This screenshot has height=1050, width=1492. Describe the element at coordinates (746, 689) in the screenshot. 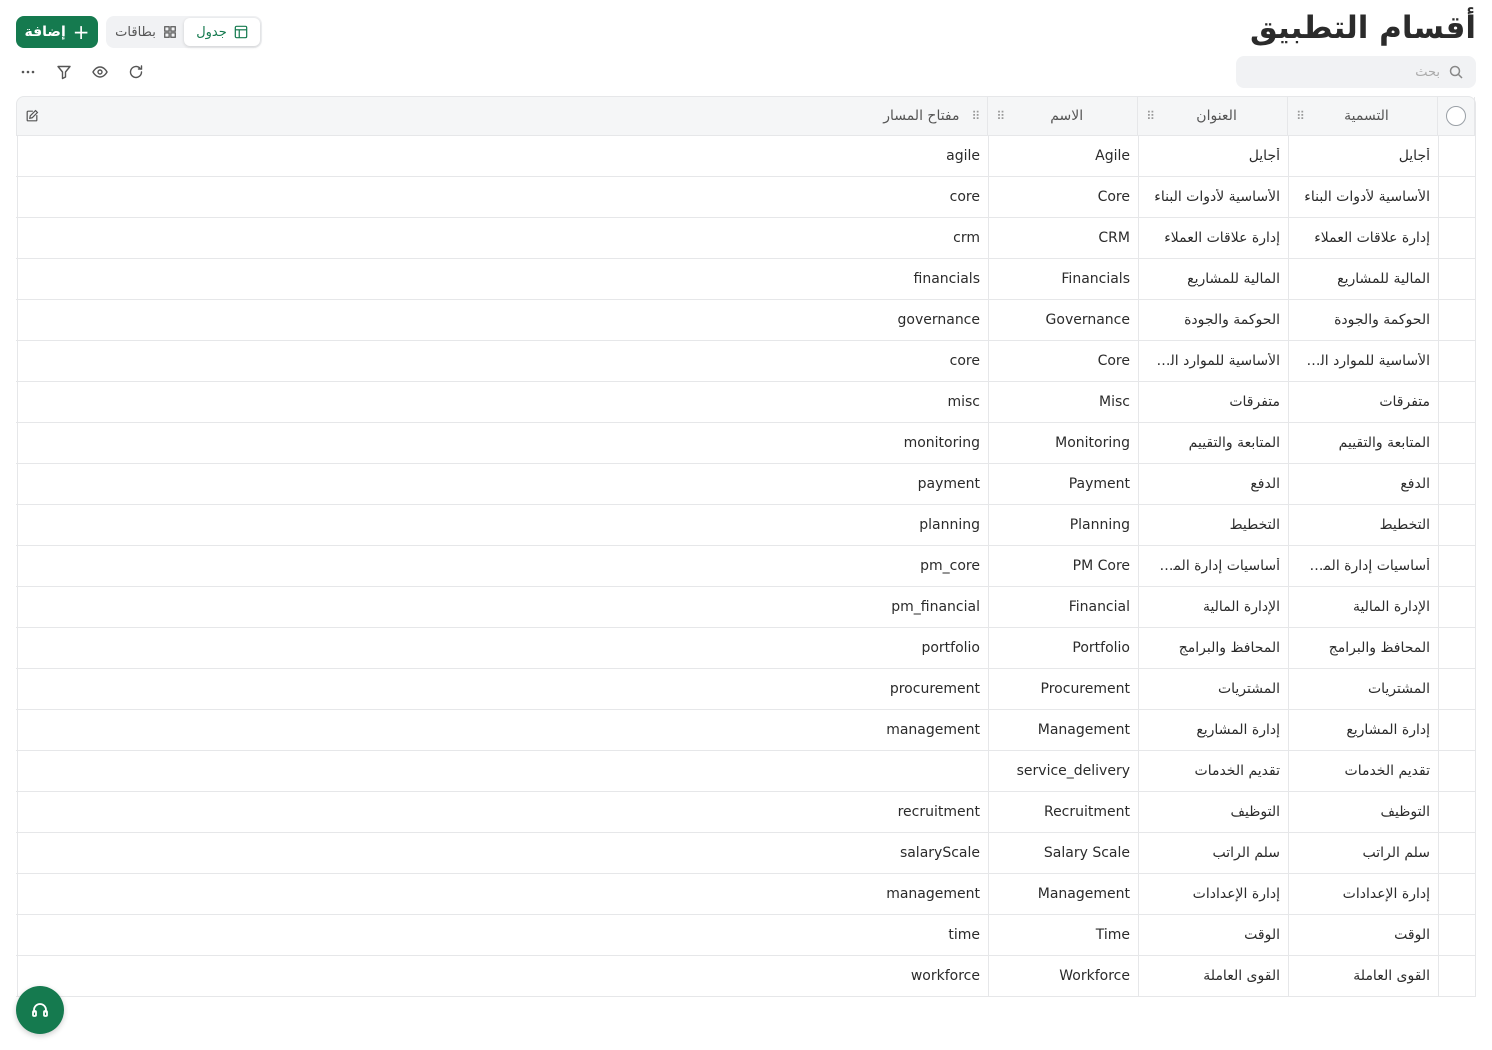

I see `table-row: المشتريات المشتريات Procurement procurement` at that location.